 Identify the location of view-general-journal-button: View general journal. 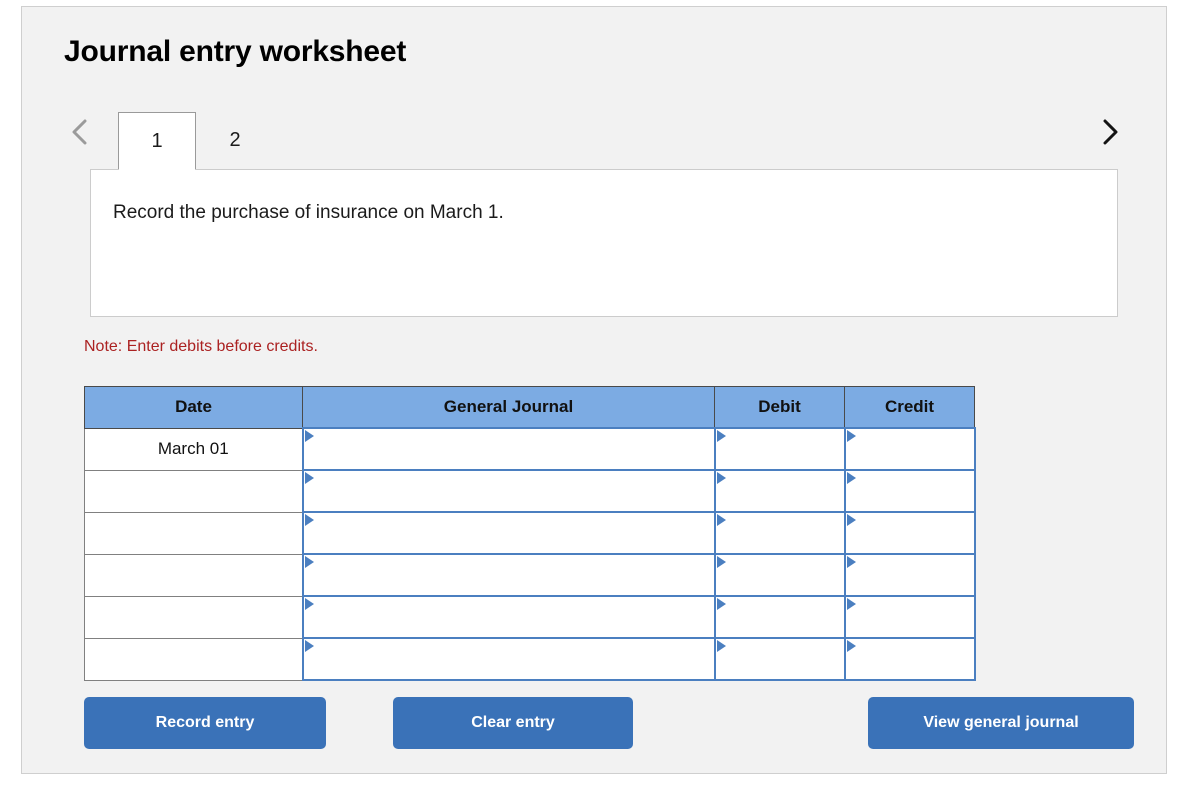
(1001, 723).